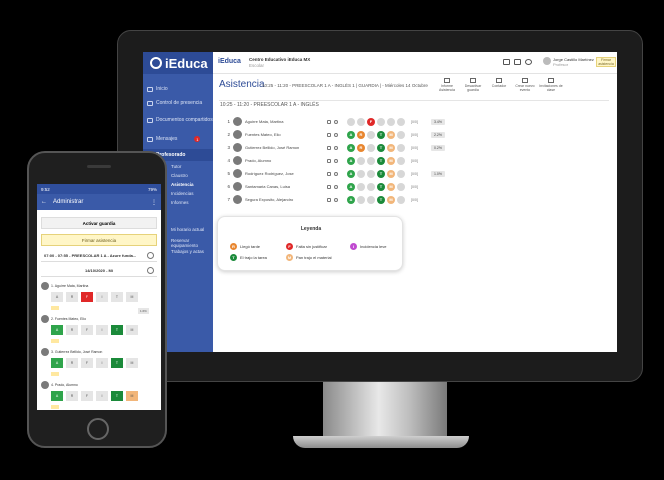  I want to click on sidebar-item-documentos: Documentos compartidos, so click(178, 120).